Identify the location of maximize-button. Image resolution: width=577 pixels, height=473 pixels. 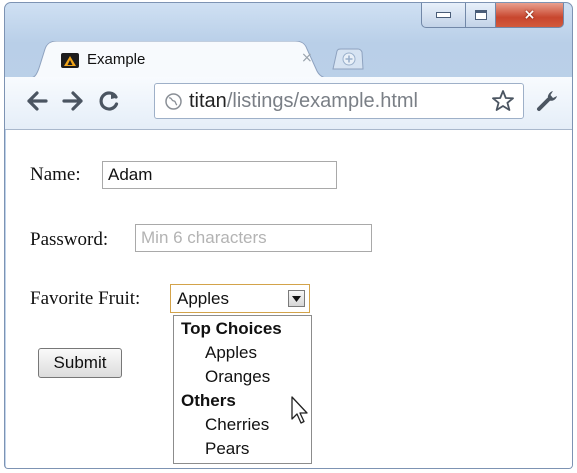
(481, 15).